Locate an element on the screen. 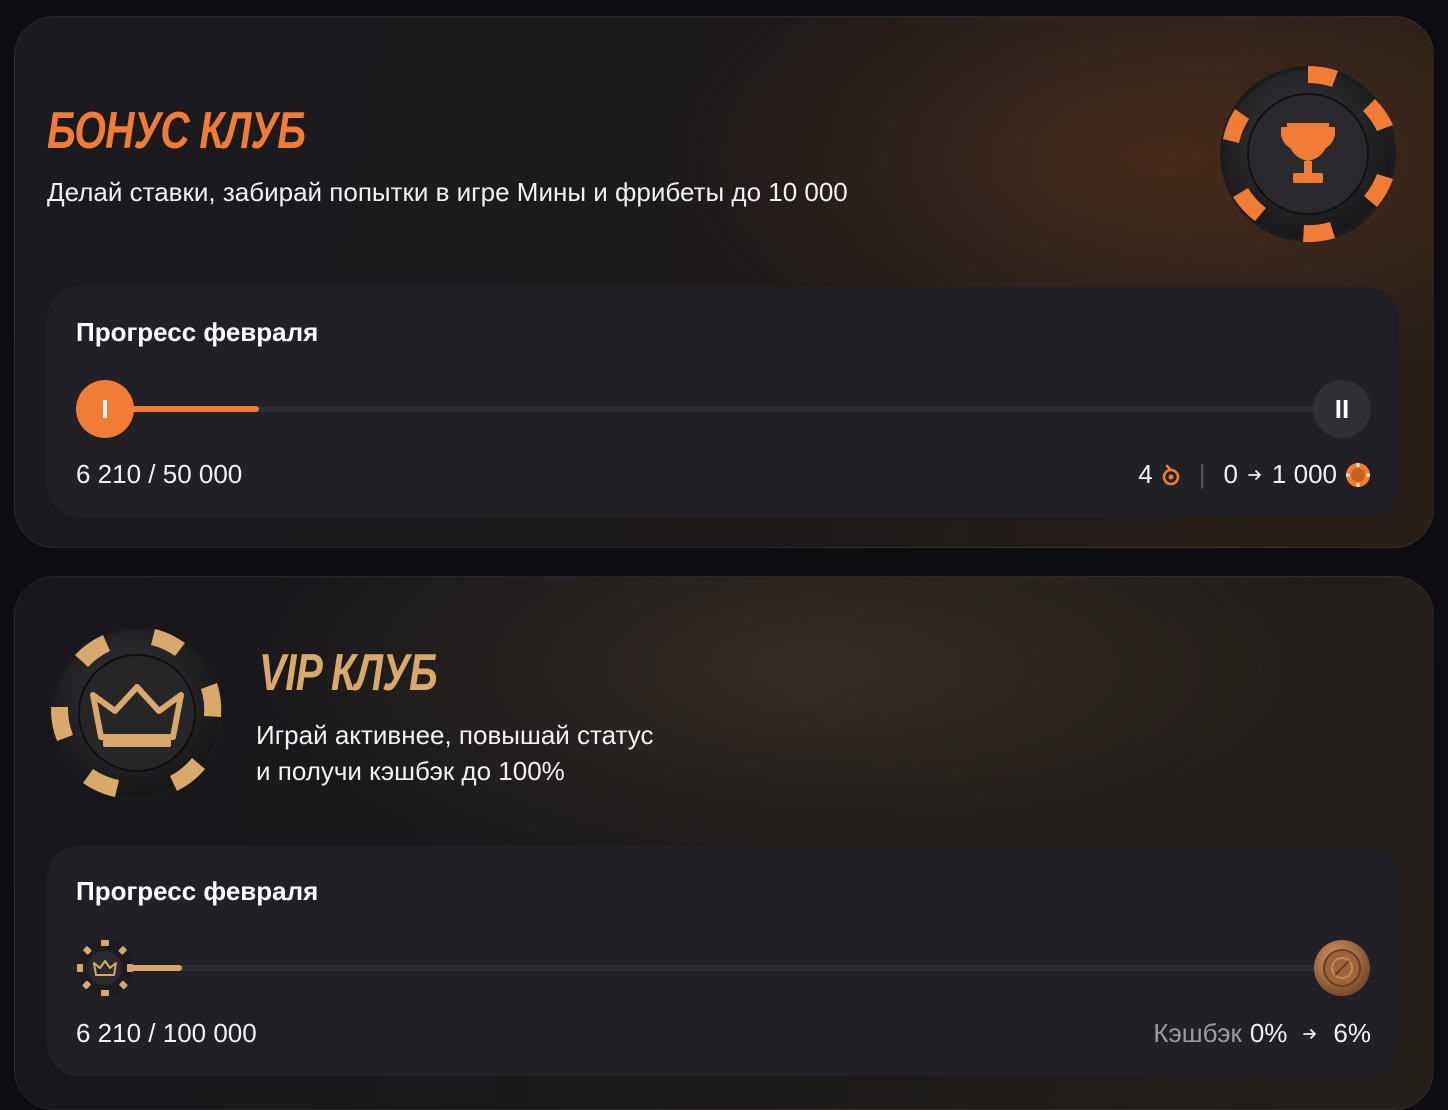  bonus-level-current: I is located at coordinates (105, 409).